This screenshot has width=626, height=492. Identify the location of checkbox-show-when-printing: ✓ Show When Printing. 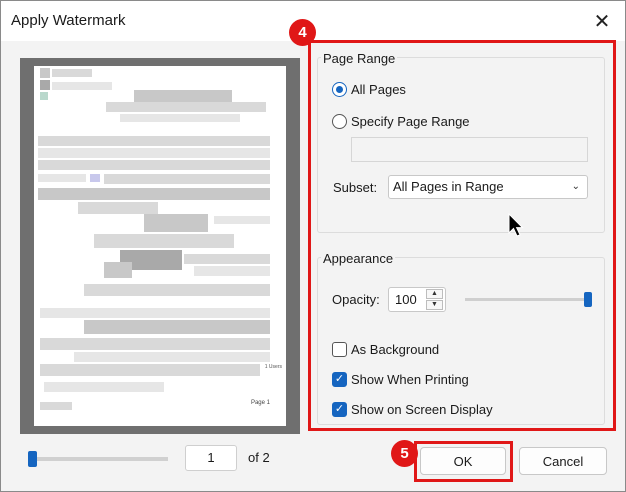
(400, 379).